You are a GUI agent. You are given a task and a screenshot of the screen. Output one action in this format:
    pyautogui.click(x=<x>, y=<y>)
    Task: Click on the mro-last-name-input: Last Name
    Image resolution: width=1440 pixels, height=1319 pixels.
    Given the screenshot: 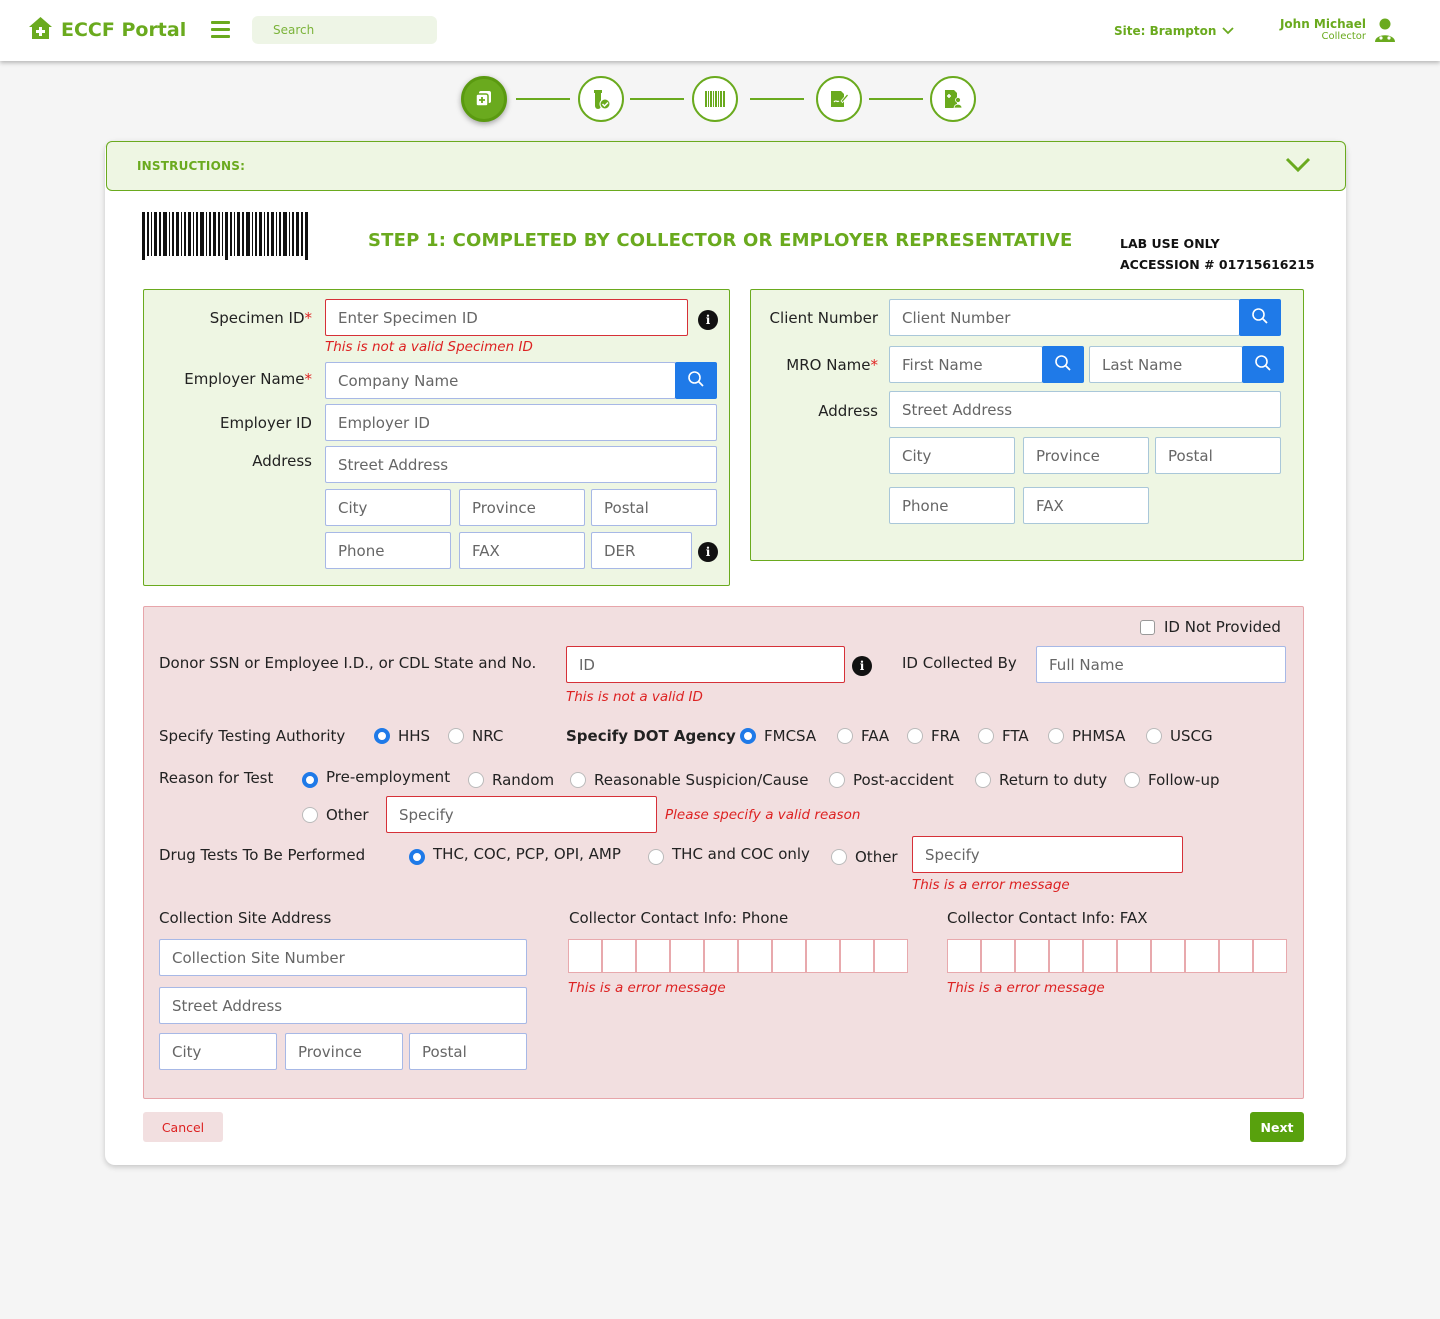 What is the action you would take?
    pyautogui.click(x=1166, y=364)
    